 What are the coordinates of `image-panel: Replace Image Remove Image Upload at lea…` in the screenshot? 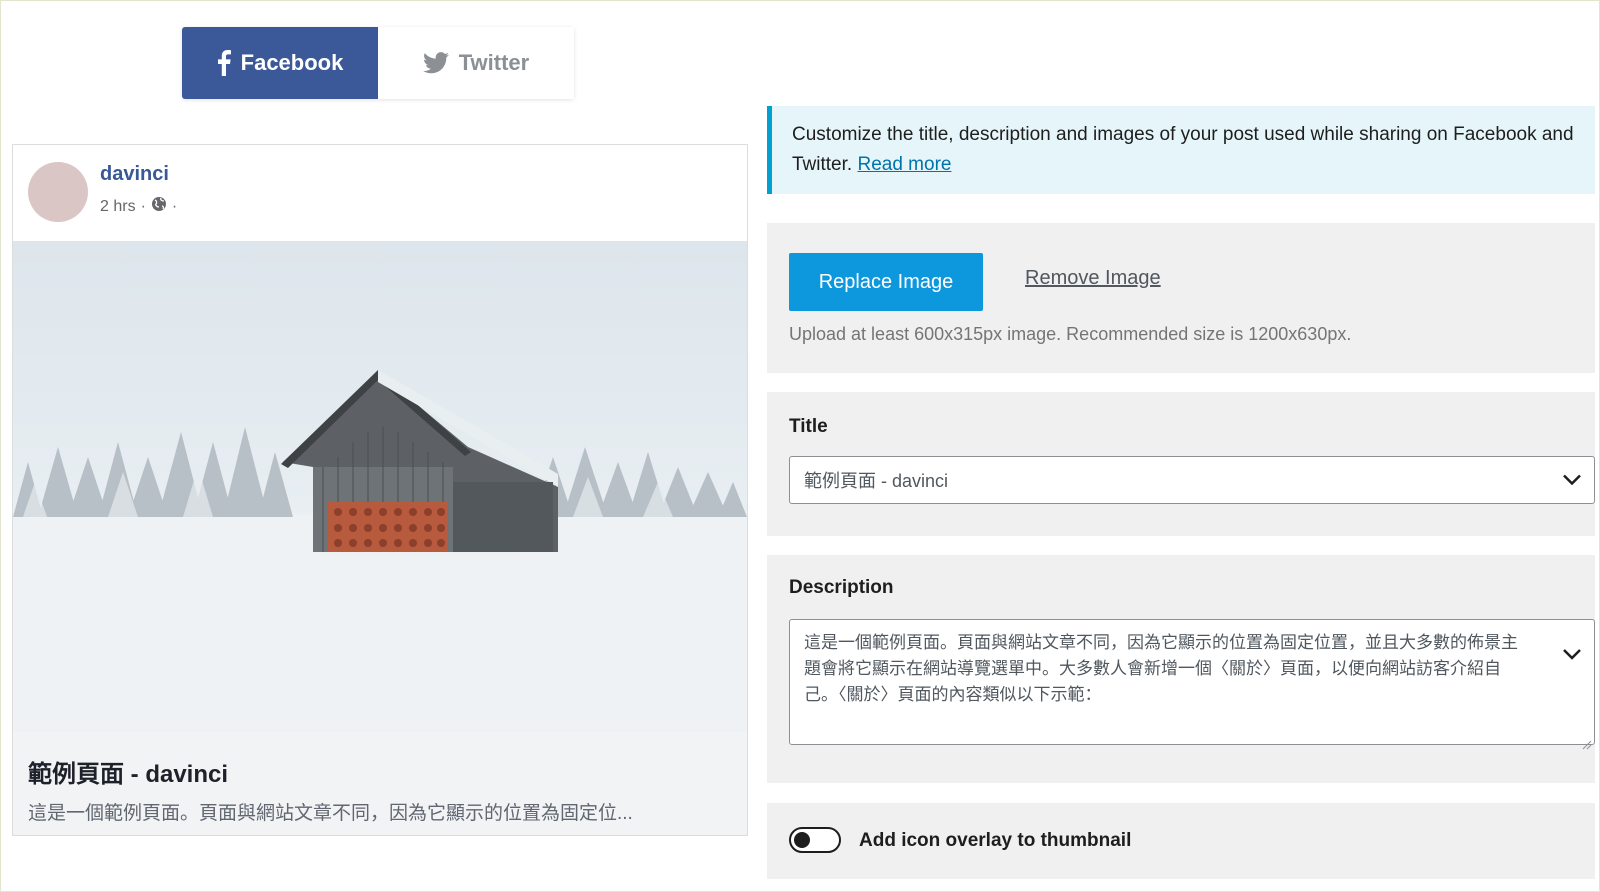 It's located at (1181, 298).